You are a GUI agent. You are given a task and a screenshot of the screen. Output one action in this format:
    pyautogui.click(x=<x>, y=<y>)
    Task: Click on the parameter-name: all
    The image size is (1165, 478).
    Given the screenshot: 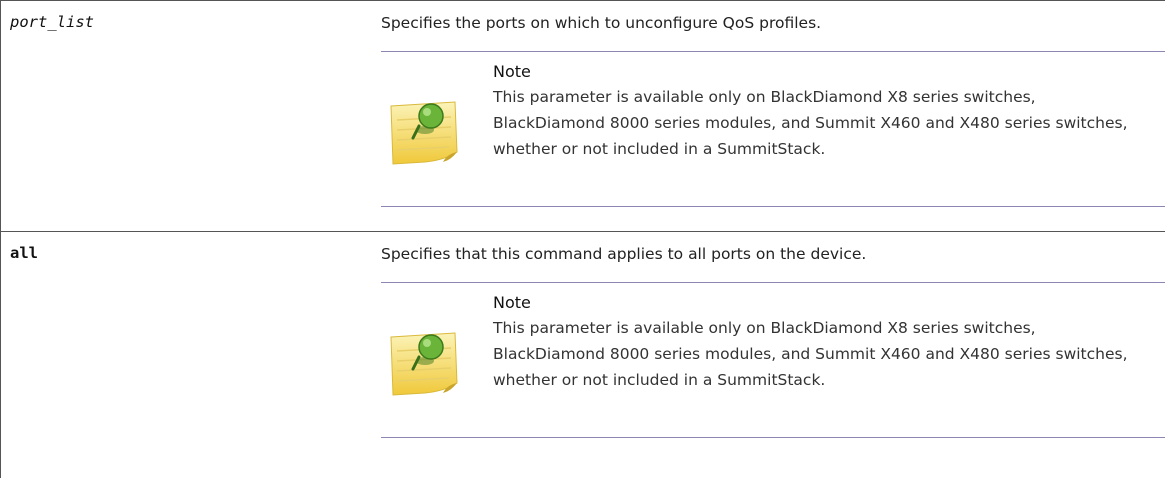 What is the action you would take?
    pyautogui.click(x=24, y=253)
    